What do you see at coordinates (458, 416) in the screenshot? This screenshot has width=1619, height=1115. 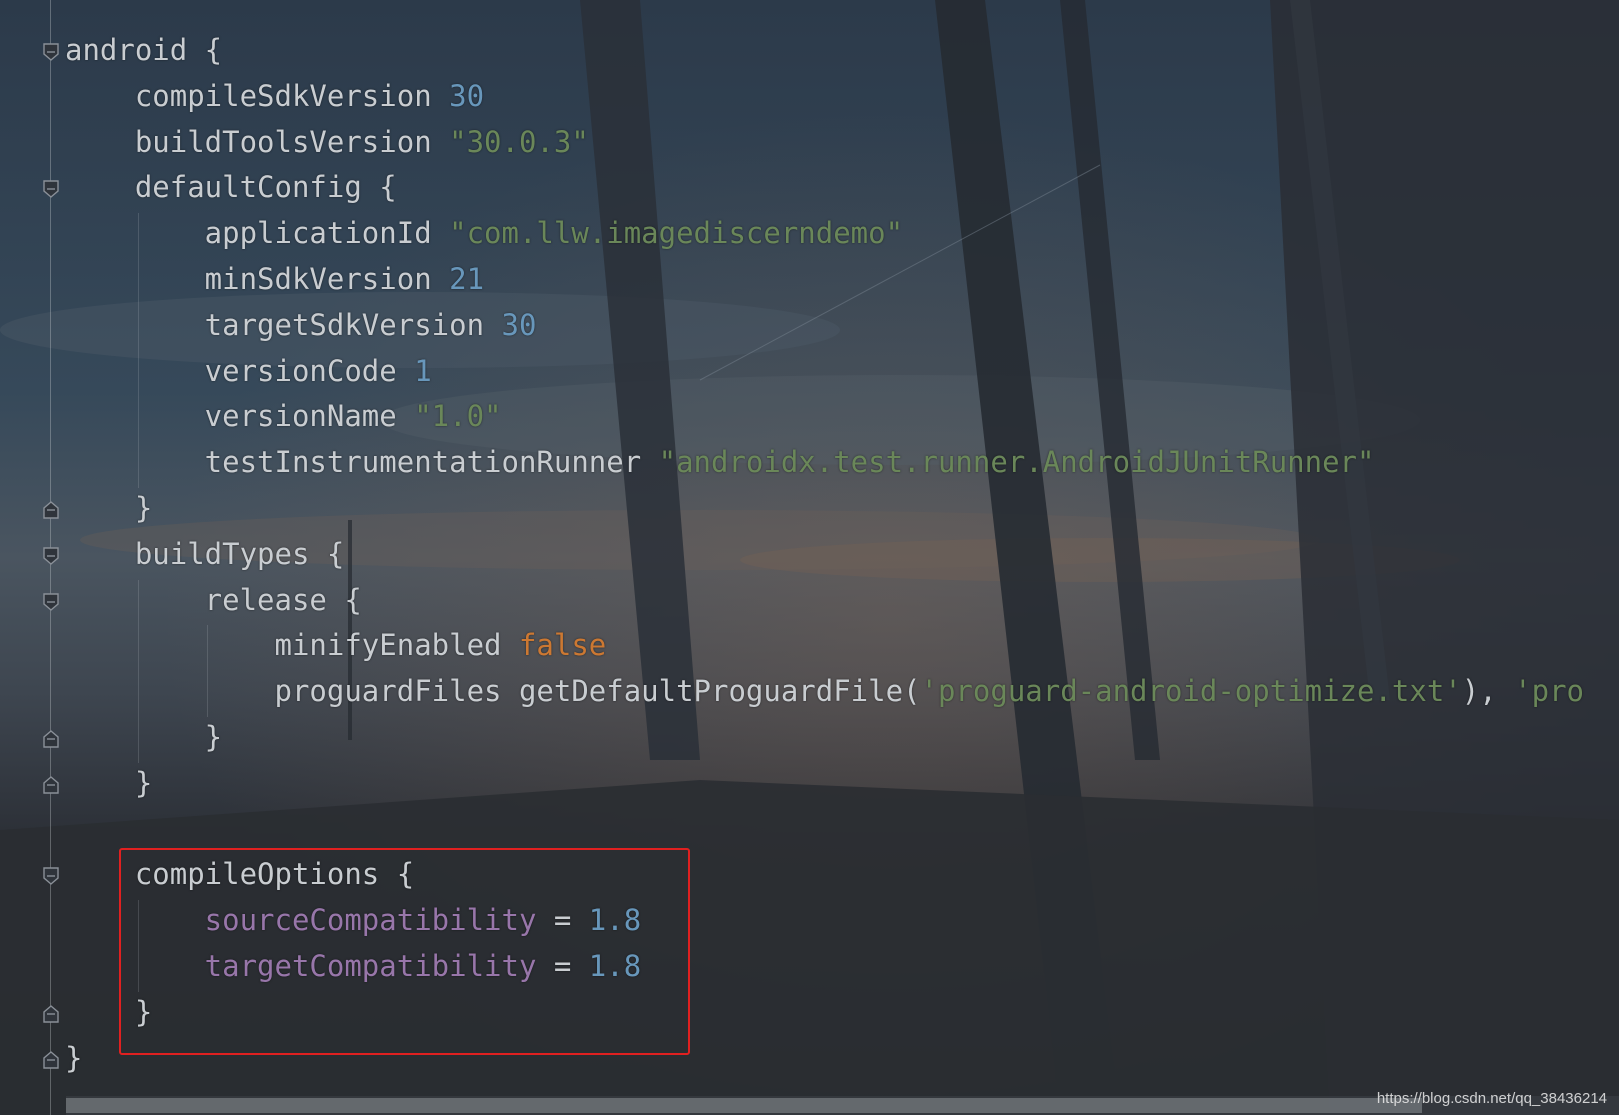 I see `code-token: "1.0"` at bounding box center [458, 416].